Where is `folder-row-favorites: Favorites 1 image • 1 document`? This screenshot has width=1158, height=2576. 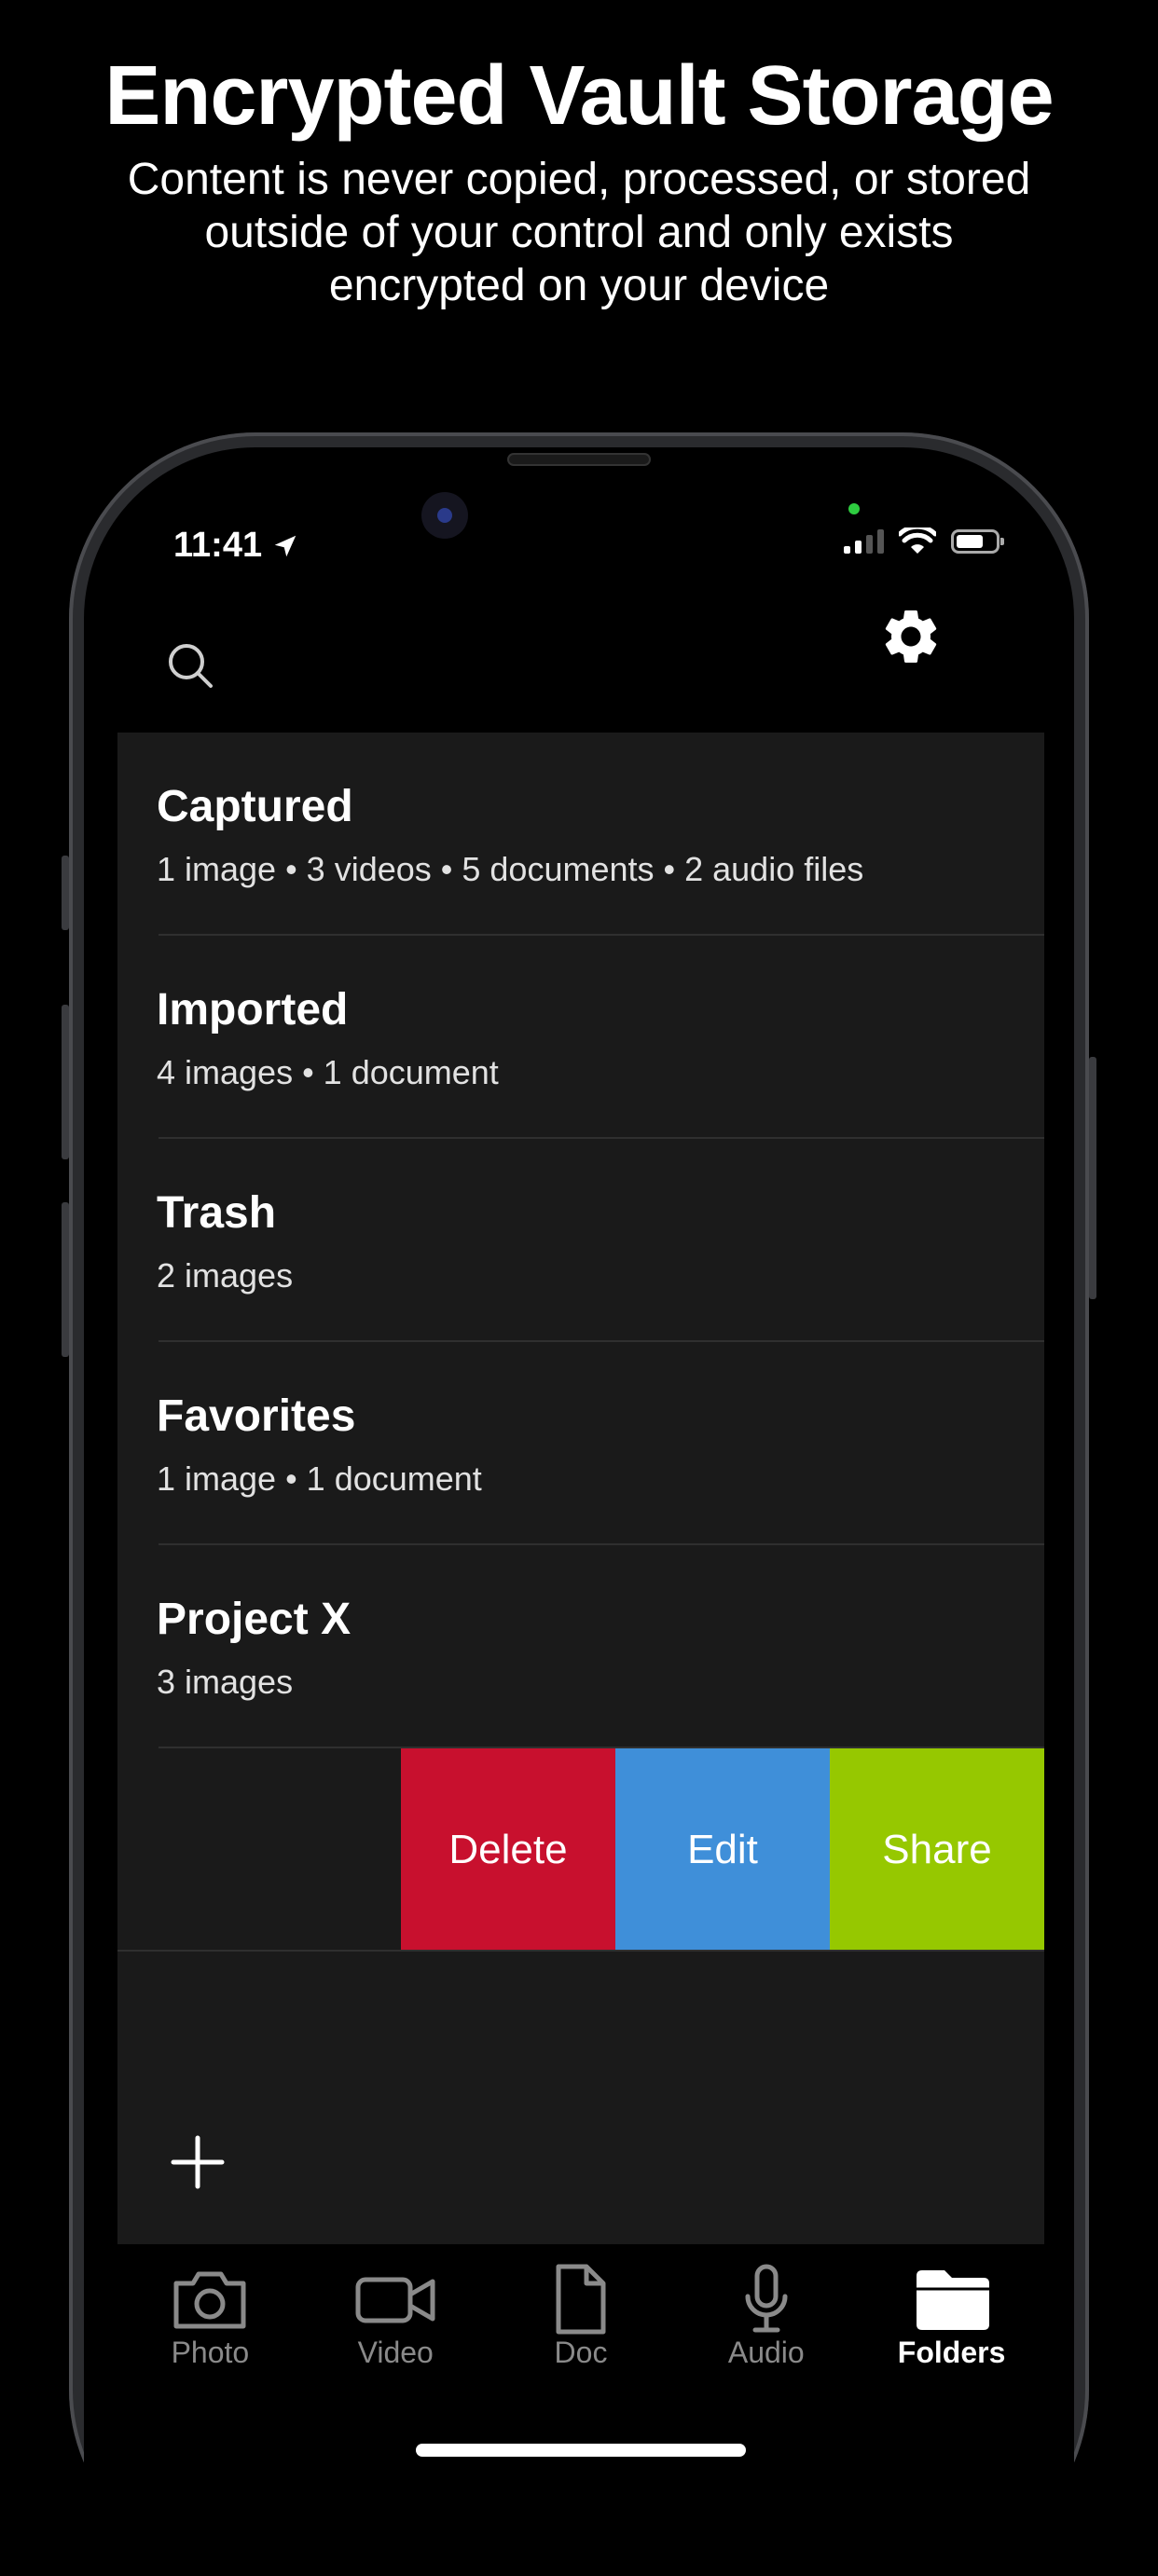
folder-row-favorites: Favorites 1 image • 1 document is located at coordinates (581, 1443).